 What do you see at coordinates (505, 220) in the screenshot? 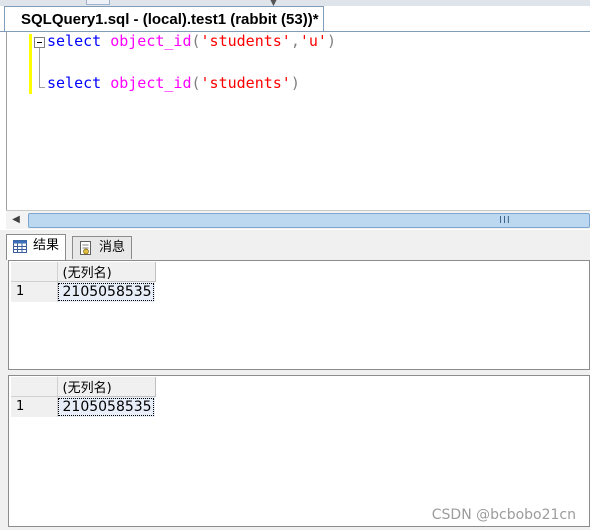
I see `scrollbar-grip-icon: III` at bounding box center [505, 220].